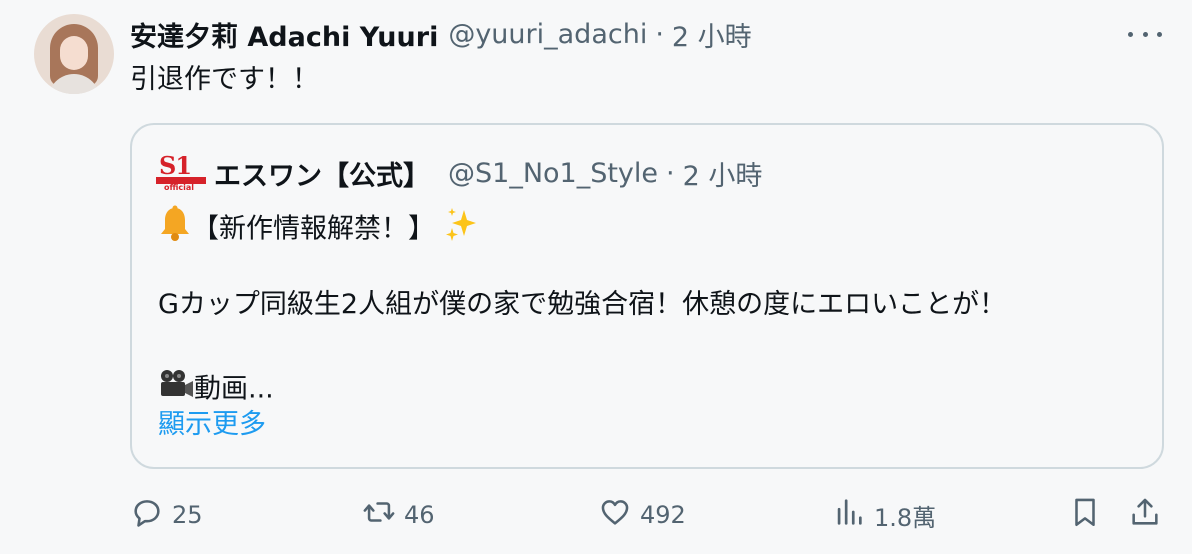 This screenshot has width=1192, height=554. I want to click on reply-count: 25, so click(187, 515).